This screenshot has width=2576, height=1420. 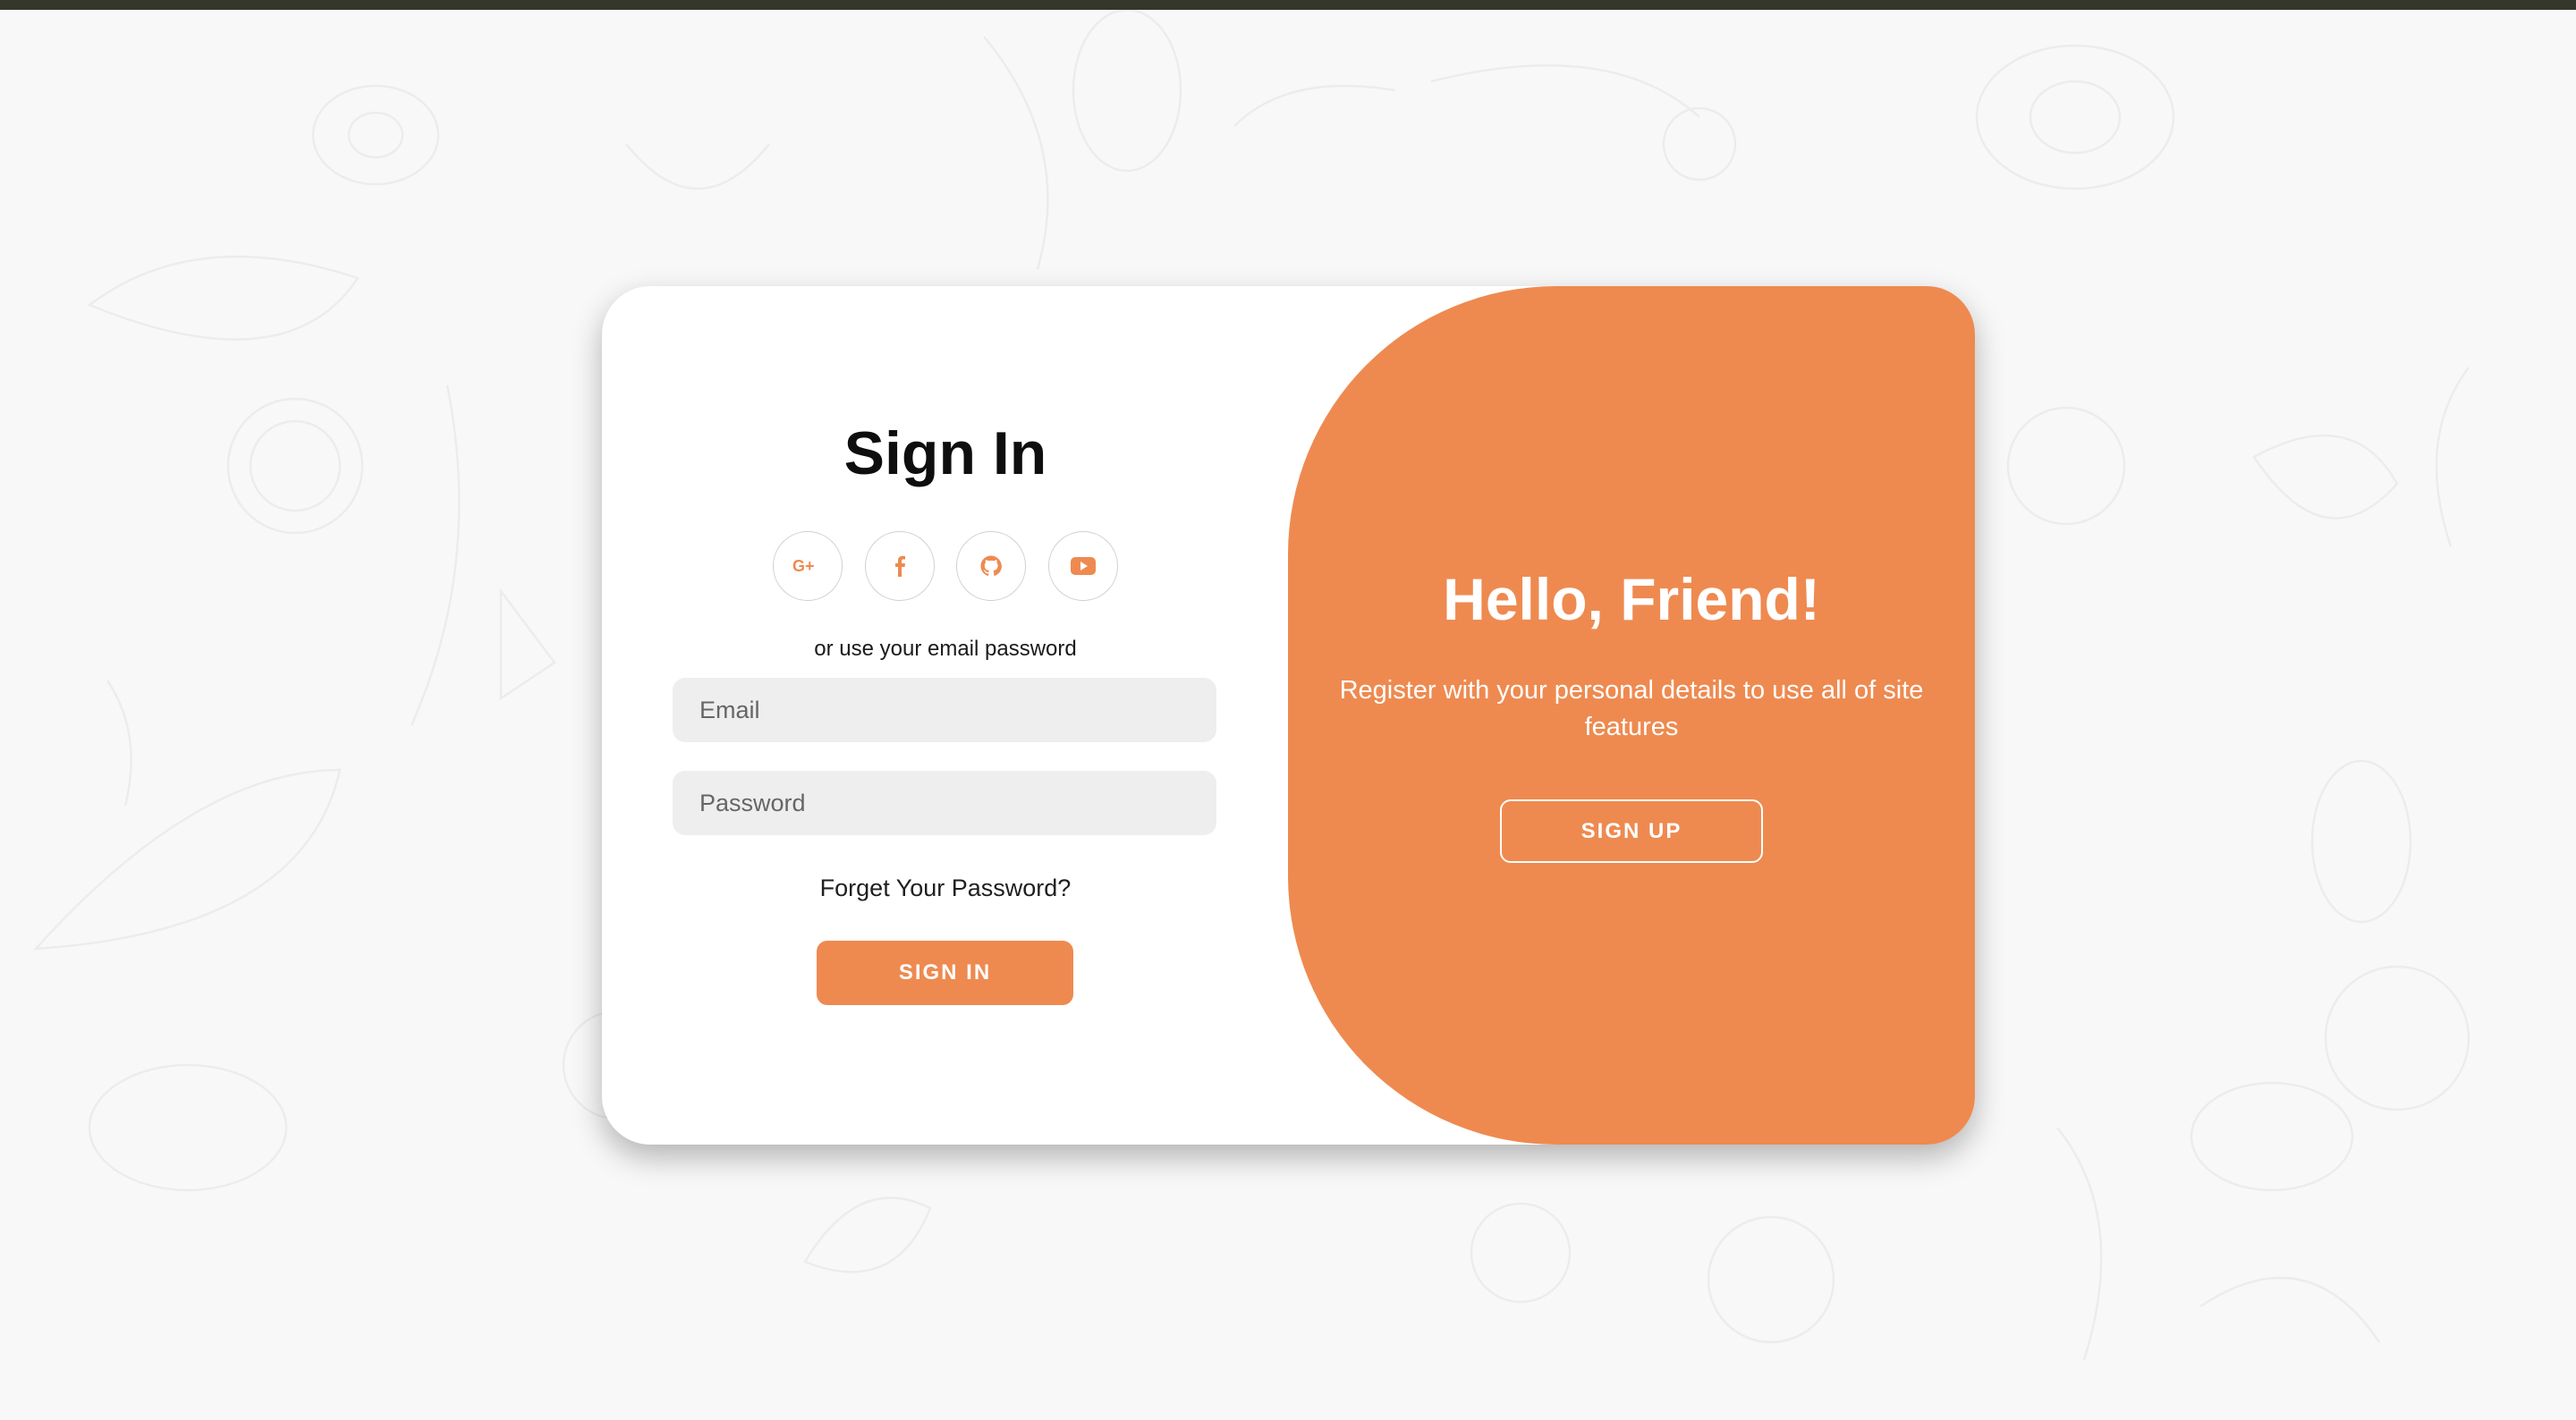 I want to click on facebook-icon, so click(x=899, y=566).